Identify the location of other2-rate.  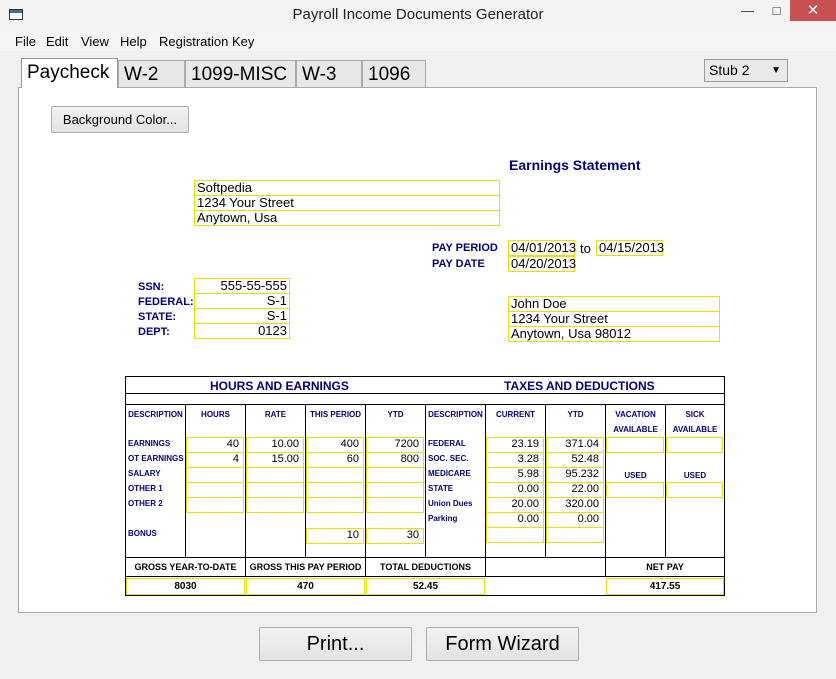
(275, 505).